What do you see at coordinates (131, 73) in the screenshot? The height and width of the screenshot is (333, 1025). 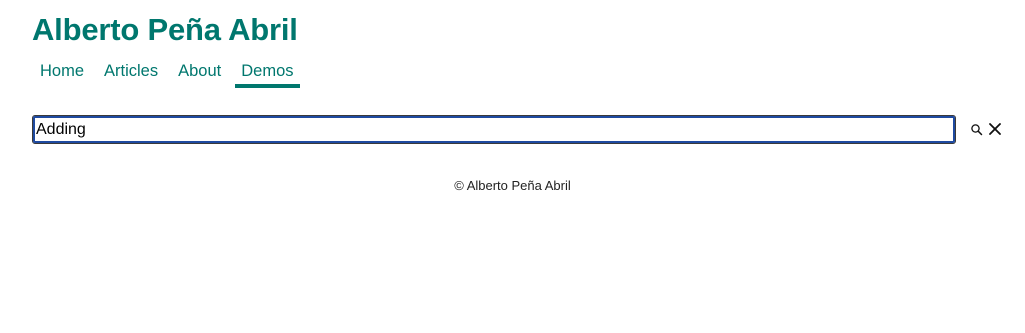 I see `nav-item-articles: Articles` at bounding box center [131, 73].